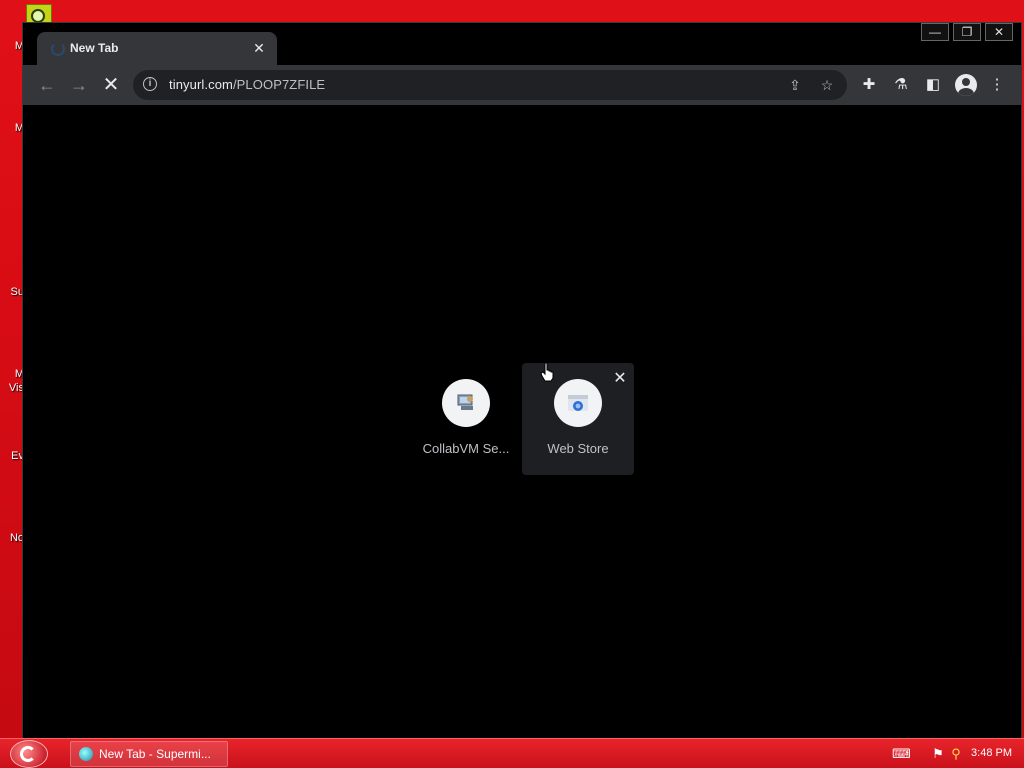 This screenshot has height=768, width=1024. What do you see at coordinates (933, 85) in the screenshot?
I see `side-panel-icon: ◧` at bounding box center [933, 85].